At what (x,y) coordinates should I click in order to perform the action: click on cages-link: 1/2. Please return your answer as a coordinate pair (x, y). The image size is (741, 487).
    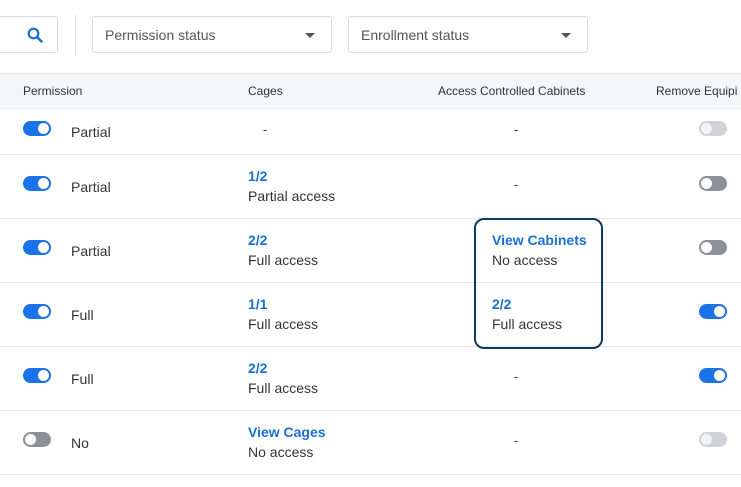
    Looking at the image, I should click on (257, 176).